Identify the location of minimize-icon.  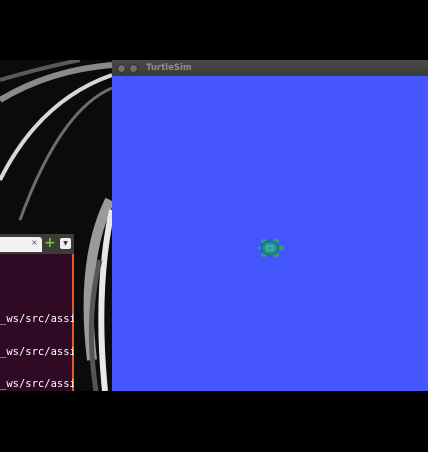
(133, 68).